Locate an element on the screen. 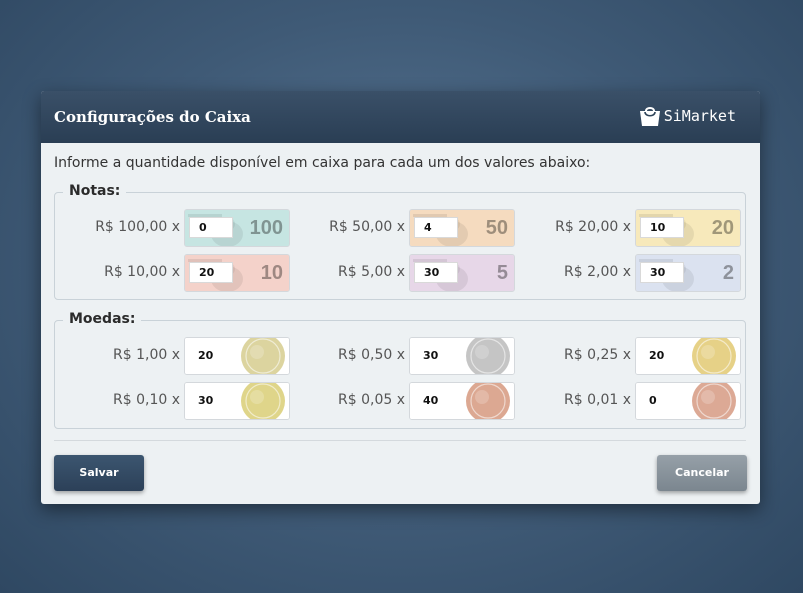  coin-item: R$ 0,25 x is located at coordinates (398, 356).